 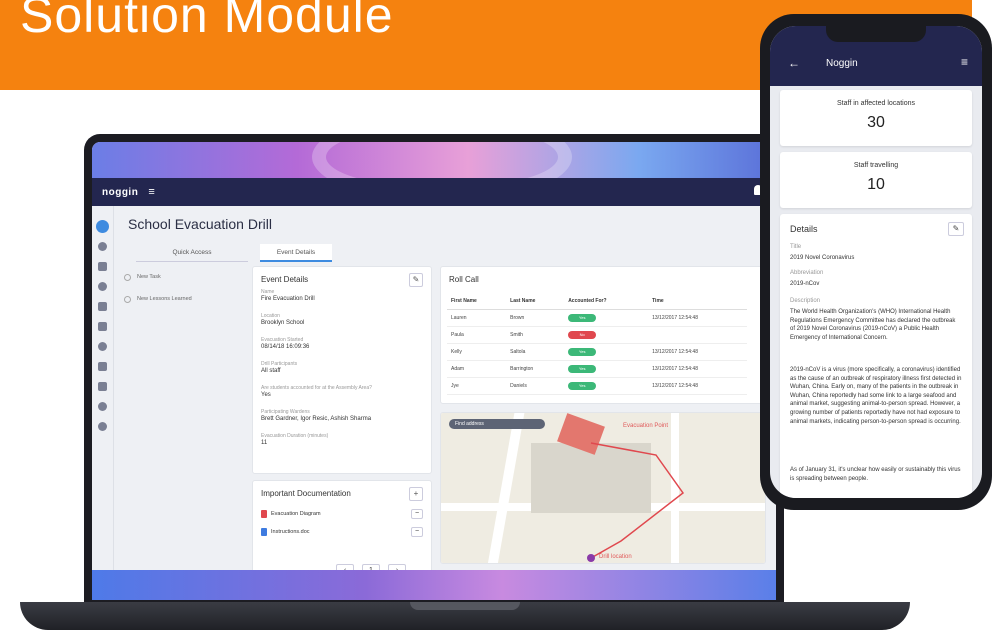 I want to click on table-row: Jye Daniels Yes 13/12/2017 12:54:48, so click(x=597, y=386).